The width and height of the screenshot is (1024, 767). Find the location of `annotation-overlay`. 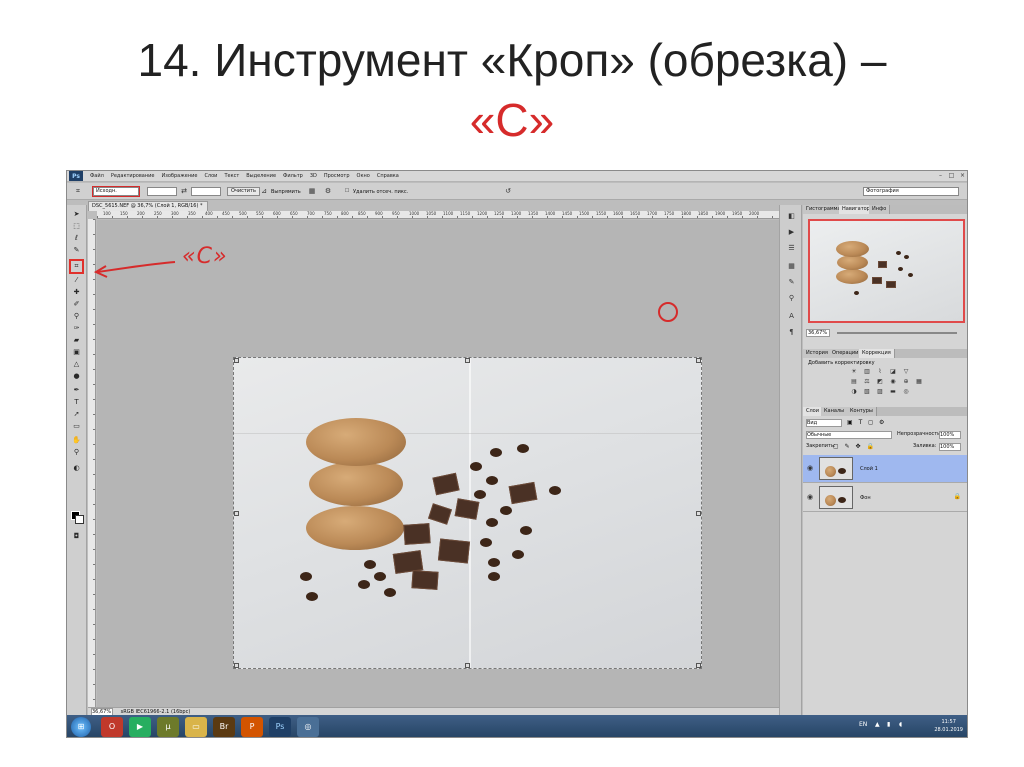

annotation-overlay is located at coordinates (134, 269).